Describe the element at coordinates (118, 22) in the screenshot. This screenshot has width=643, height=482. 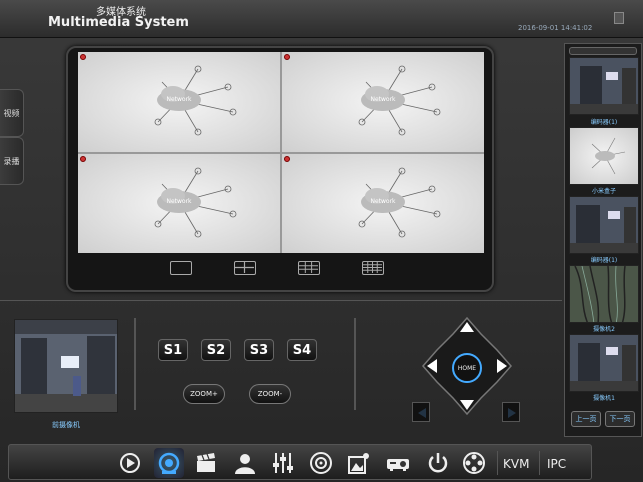
I see `app-title: Multimedia System` at that location.